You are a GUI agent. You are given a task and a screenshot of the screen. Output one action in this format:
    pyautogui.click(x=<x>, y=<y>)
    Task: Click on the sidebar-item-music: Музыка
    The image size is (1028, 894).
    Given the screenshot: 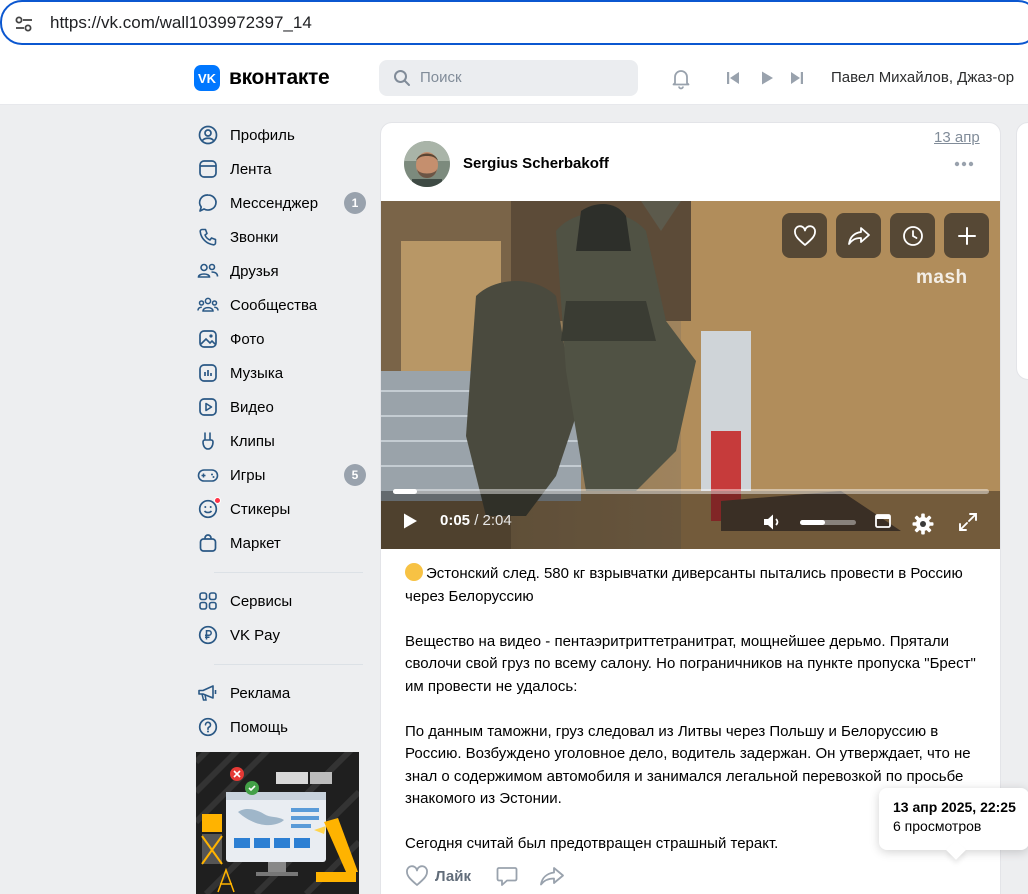 What is the action you would take?
    pyautogui.click(x=281, y=373)
    